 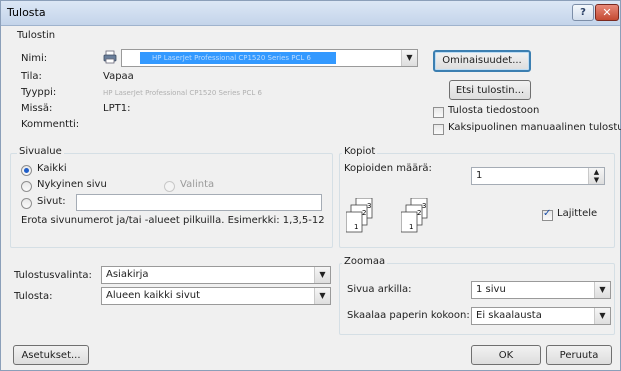 I want to click on comment-label: Kommentti:, so click(x=50, y=124).